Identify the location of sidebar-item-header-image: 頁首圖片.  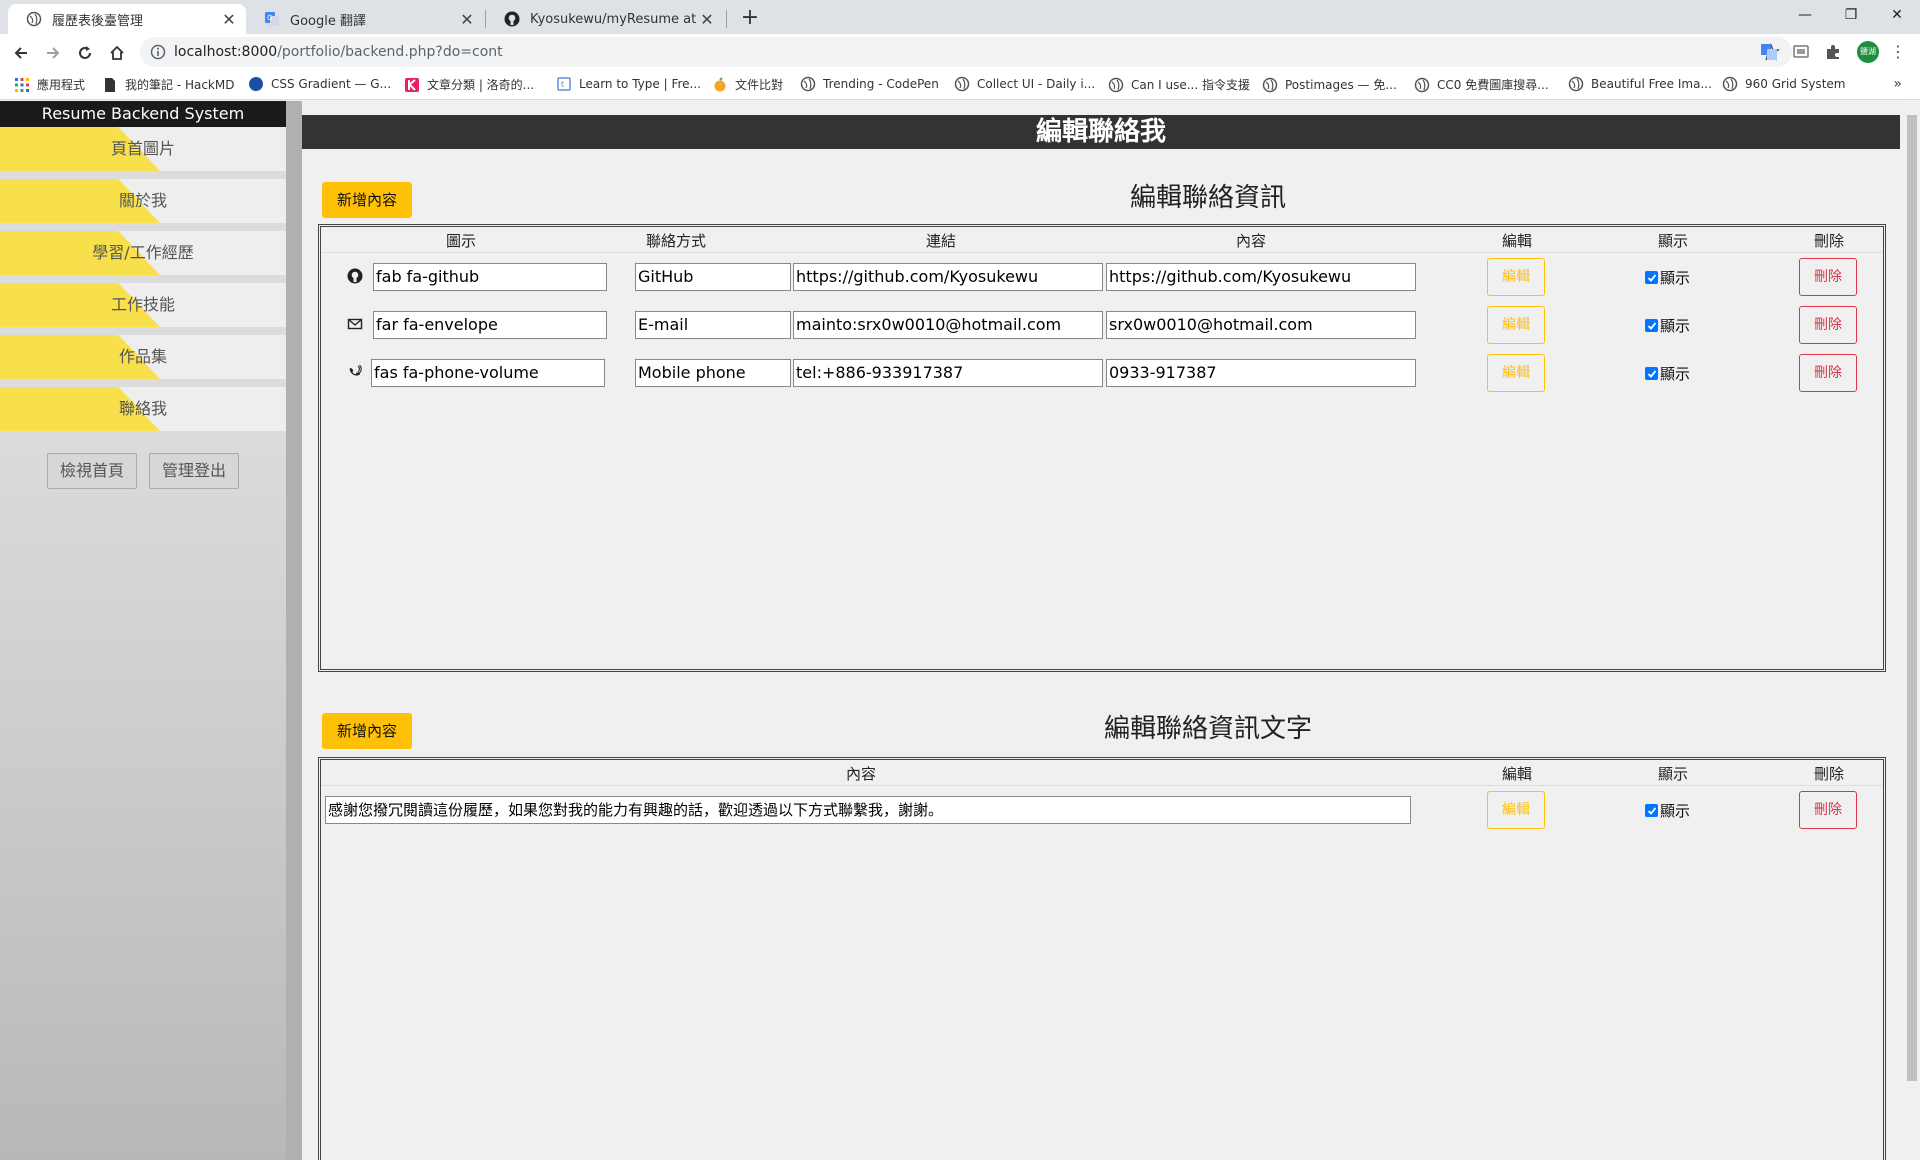
(143, 153).